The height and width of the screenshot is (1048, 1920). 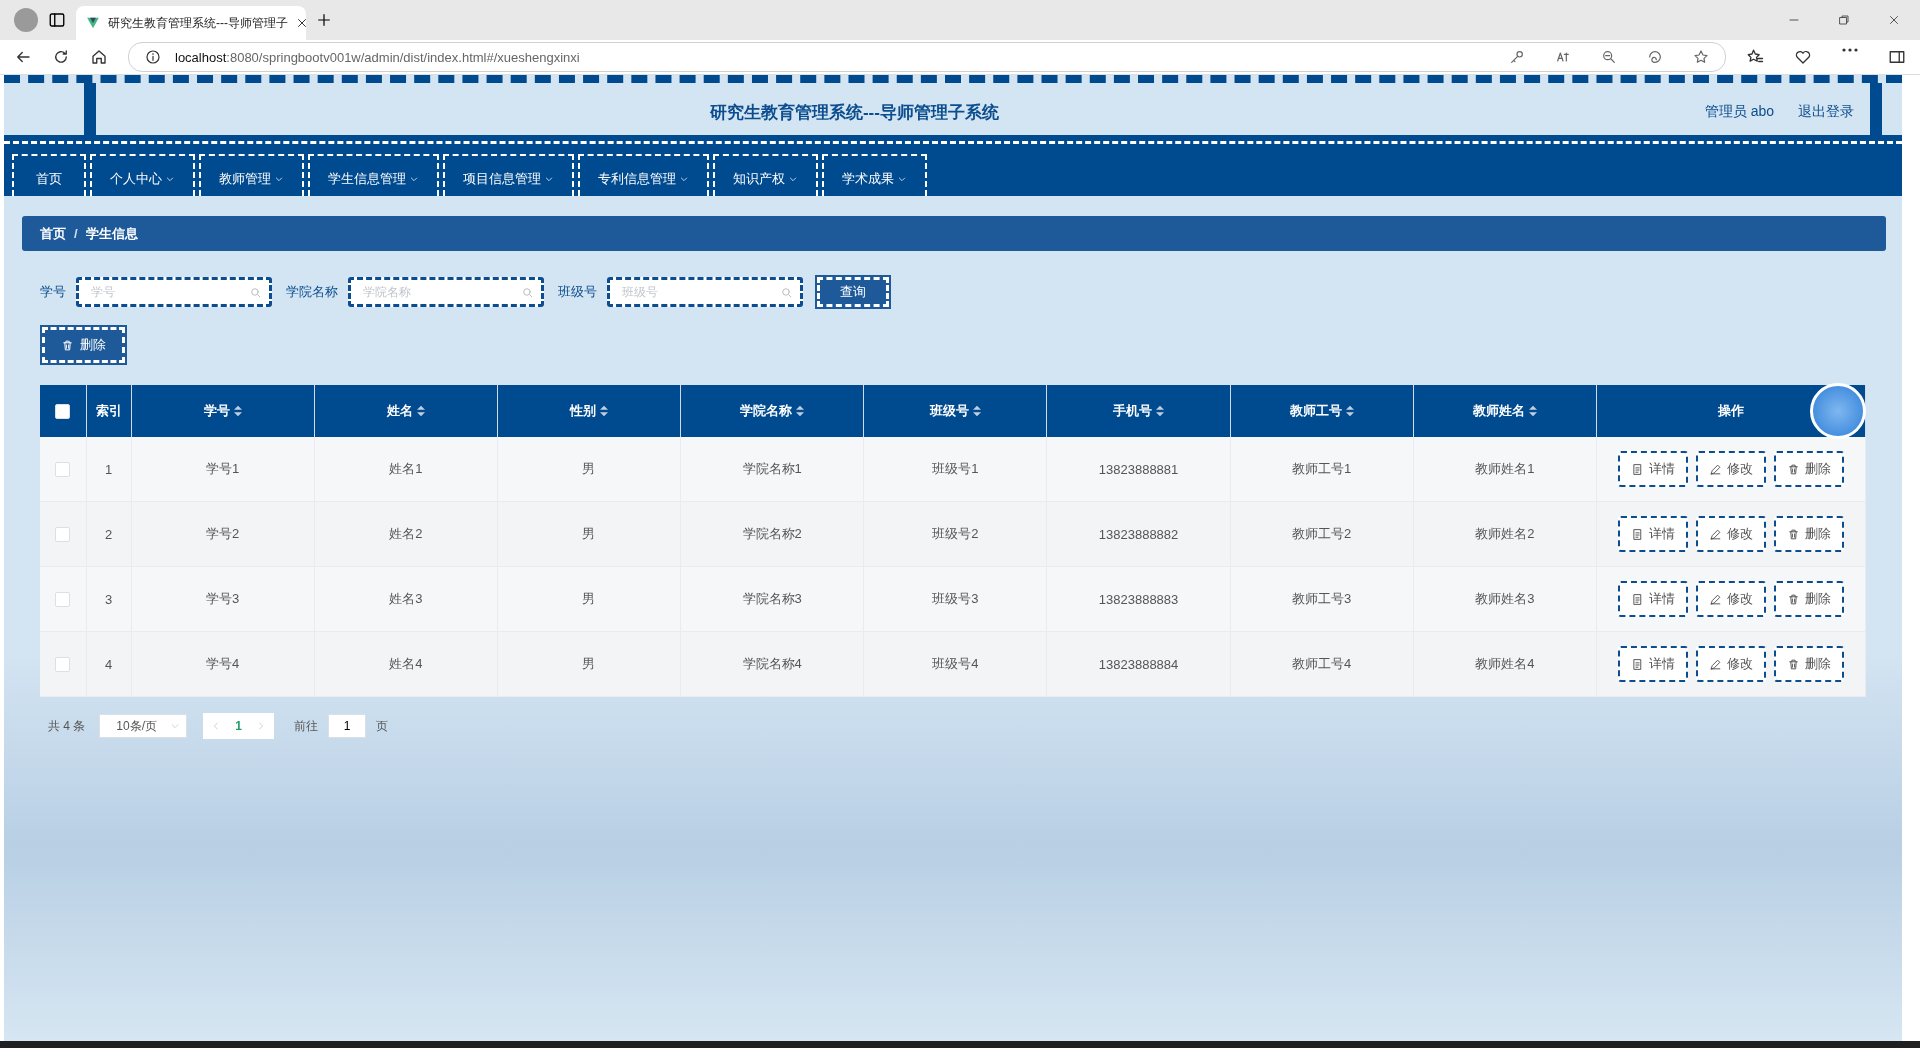 I want to click on close-icon, so click(x=1894, y=20).